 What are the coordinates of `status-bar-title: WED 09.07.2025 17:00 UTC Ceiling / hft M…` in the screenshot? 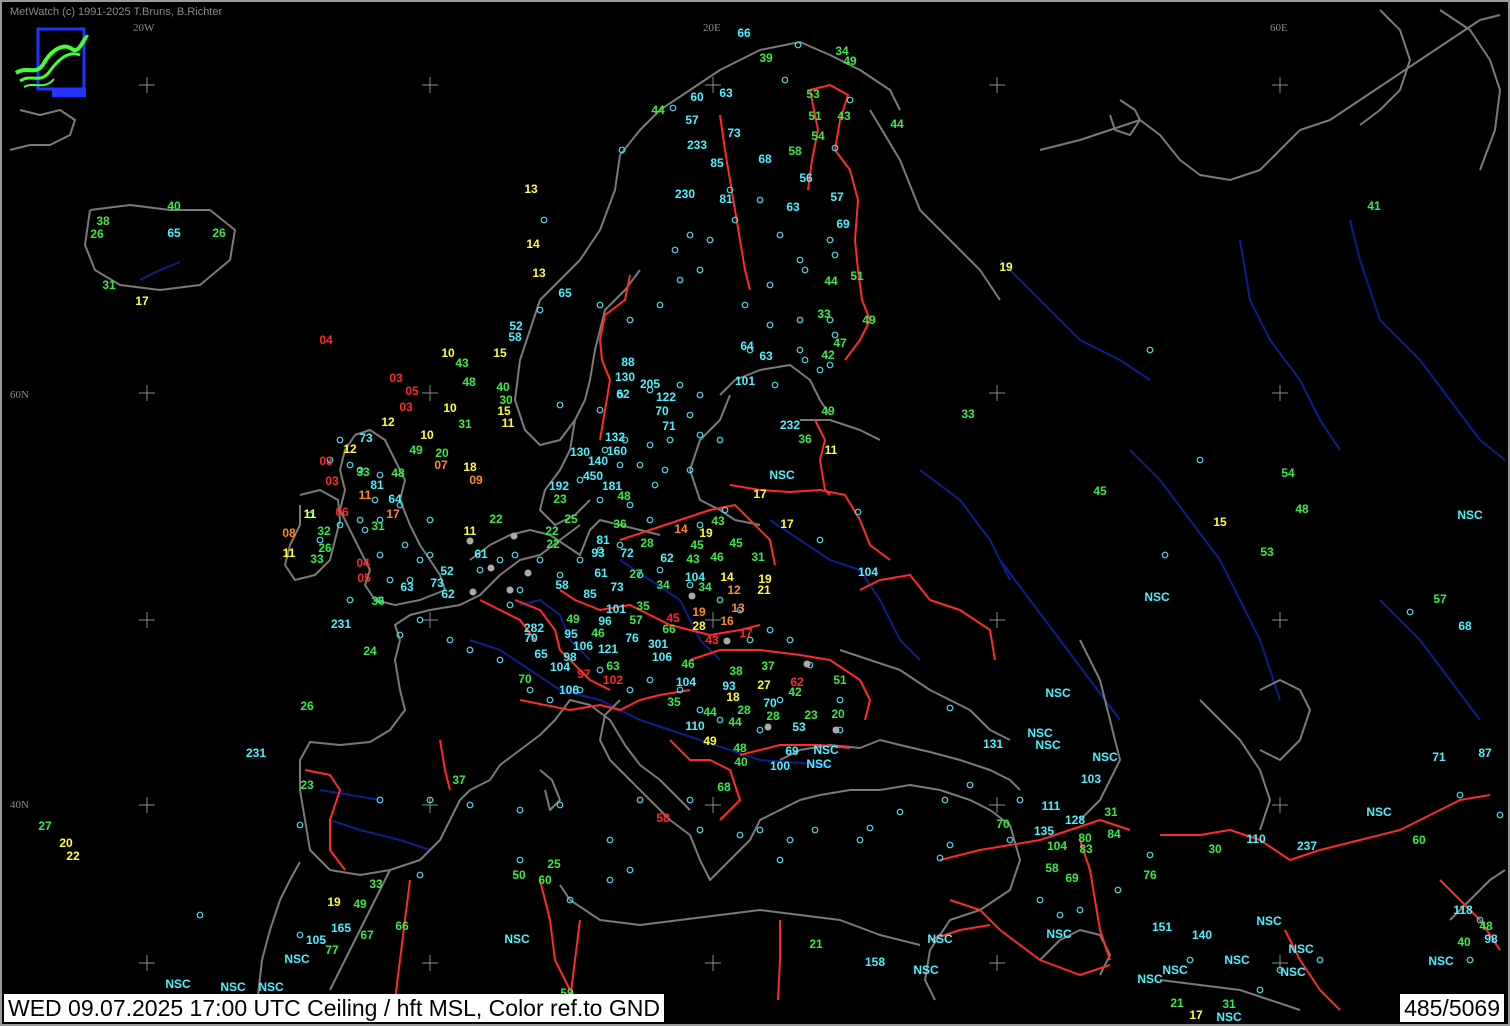 It's located at (334, 1008).